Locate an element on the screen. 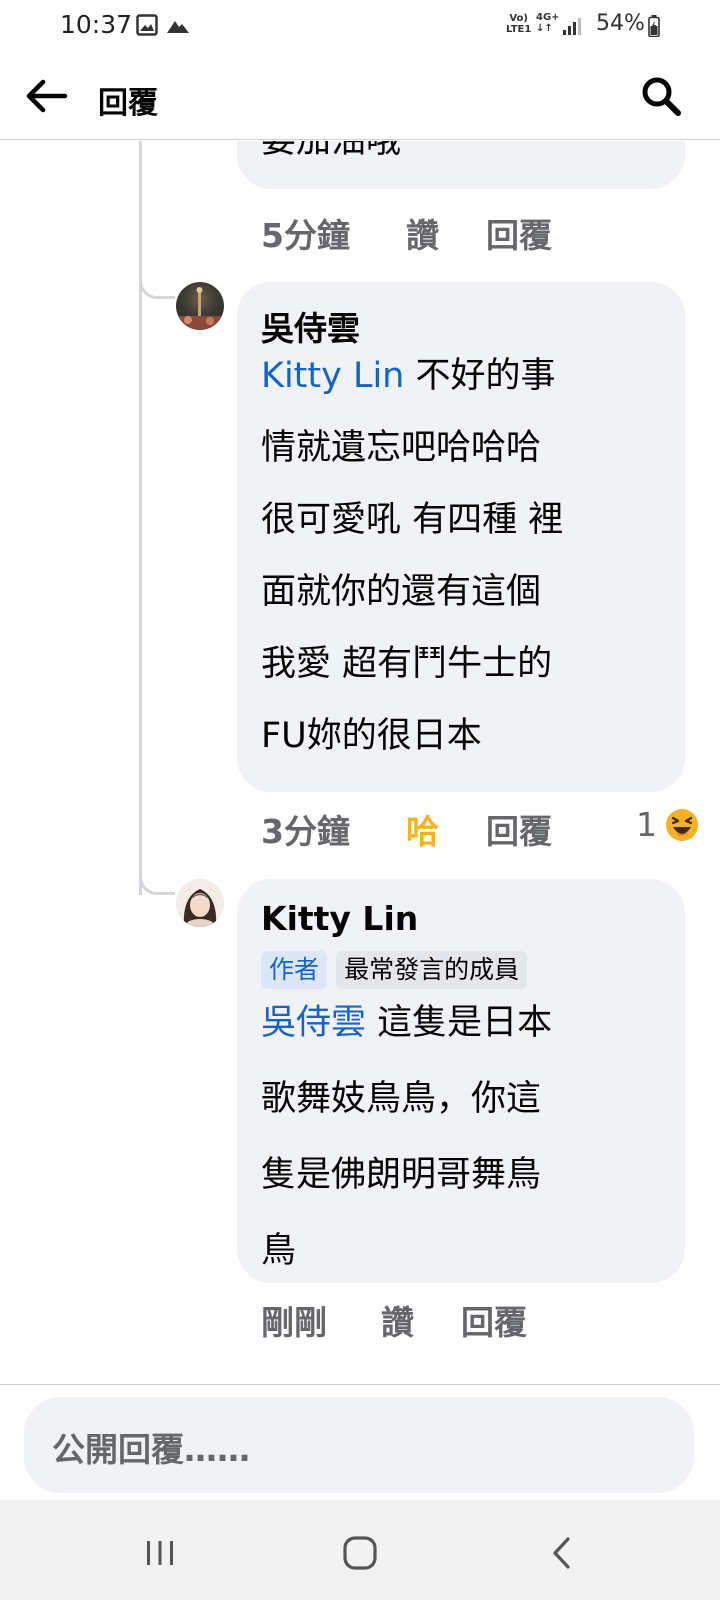 The height and width of the screenshot is (1600, 720). comment-actions: 5分鐘 讚 回覆 is located at coordinates (471, 232).